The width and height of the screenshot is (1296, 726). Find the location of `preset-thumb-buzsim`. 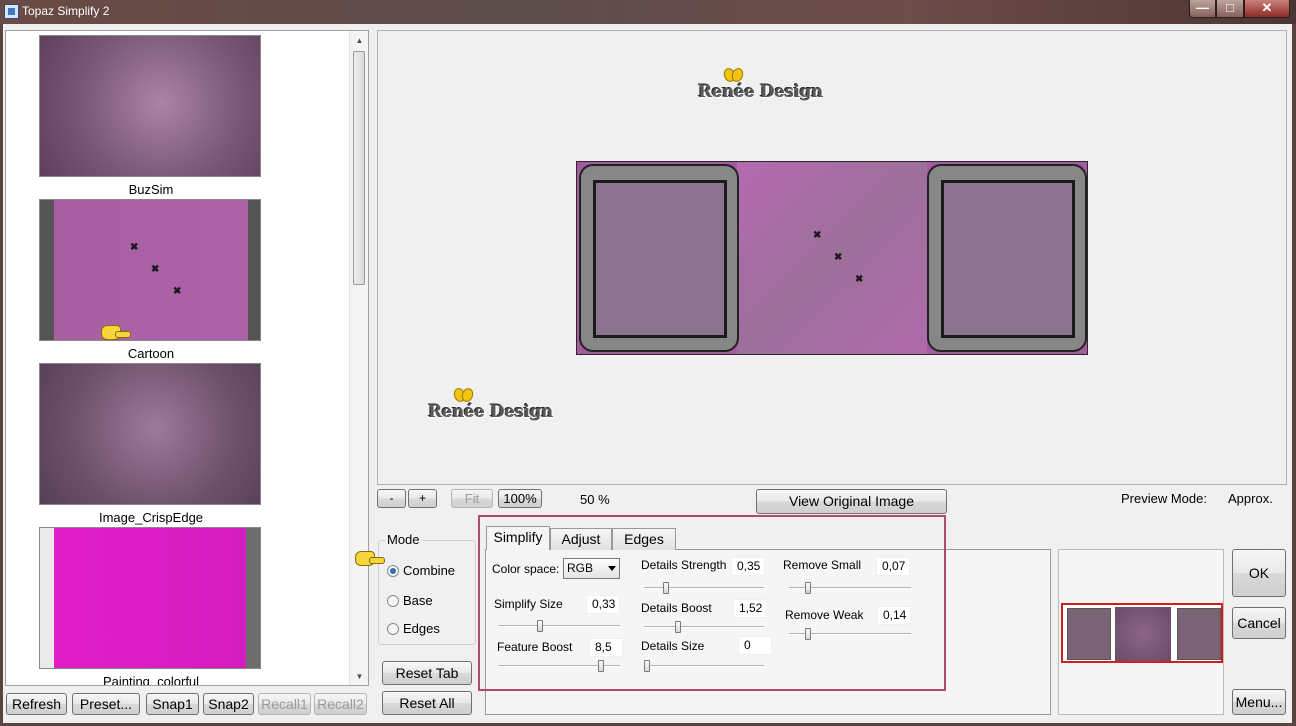

preset-thumb-buzsim is located at coordinates (150, 106).